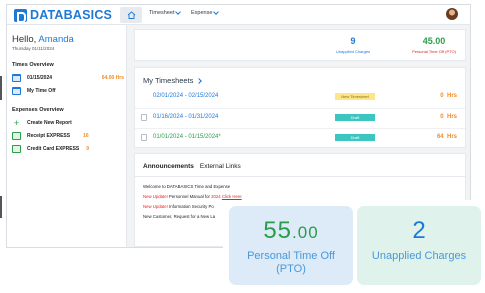 The width and height of the screenshot is (485, 293). Describe the element at coordinates (186, 117) in the screenshot. I see `timesheet-dates: 01/16/2024 - 01/31/2024` at that location.